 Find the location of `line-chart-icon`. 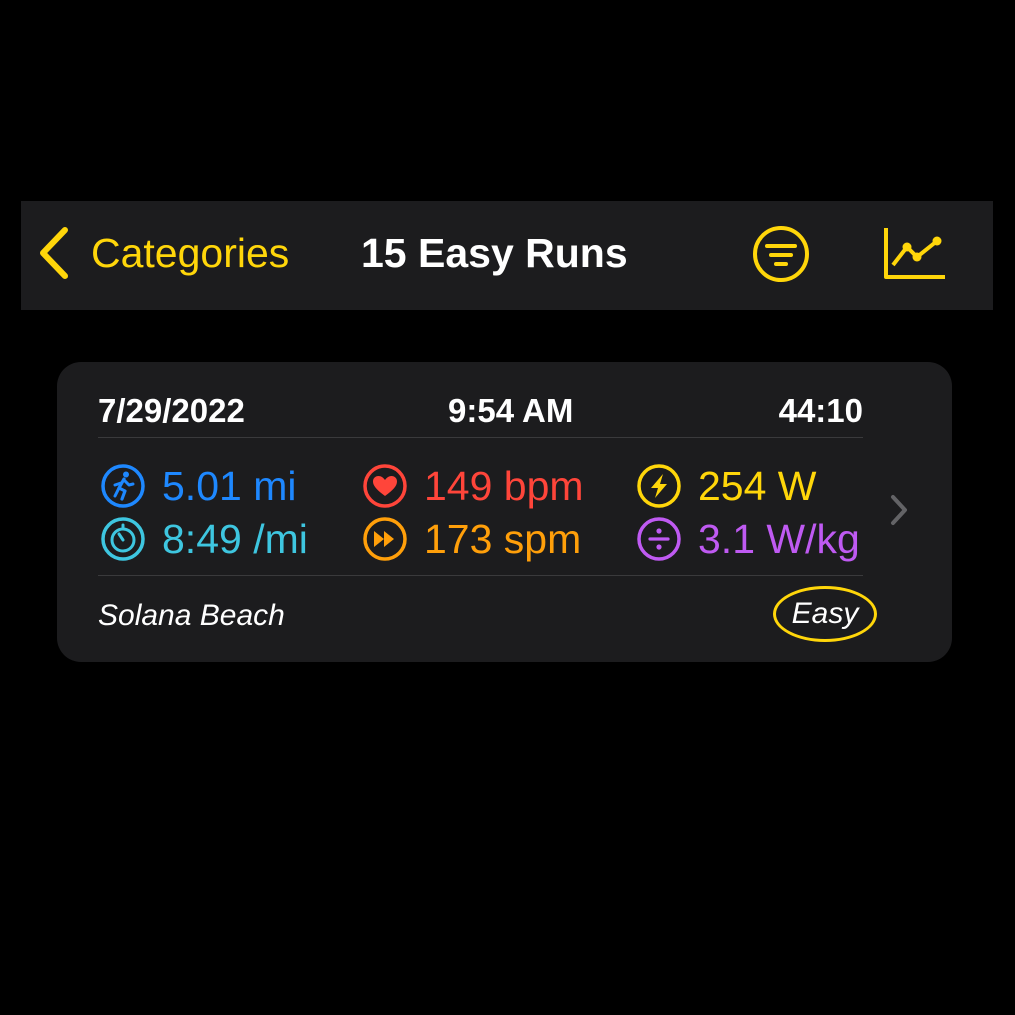

line-chart-icon is located at coordinates (915, 253).